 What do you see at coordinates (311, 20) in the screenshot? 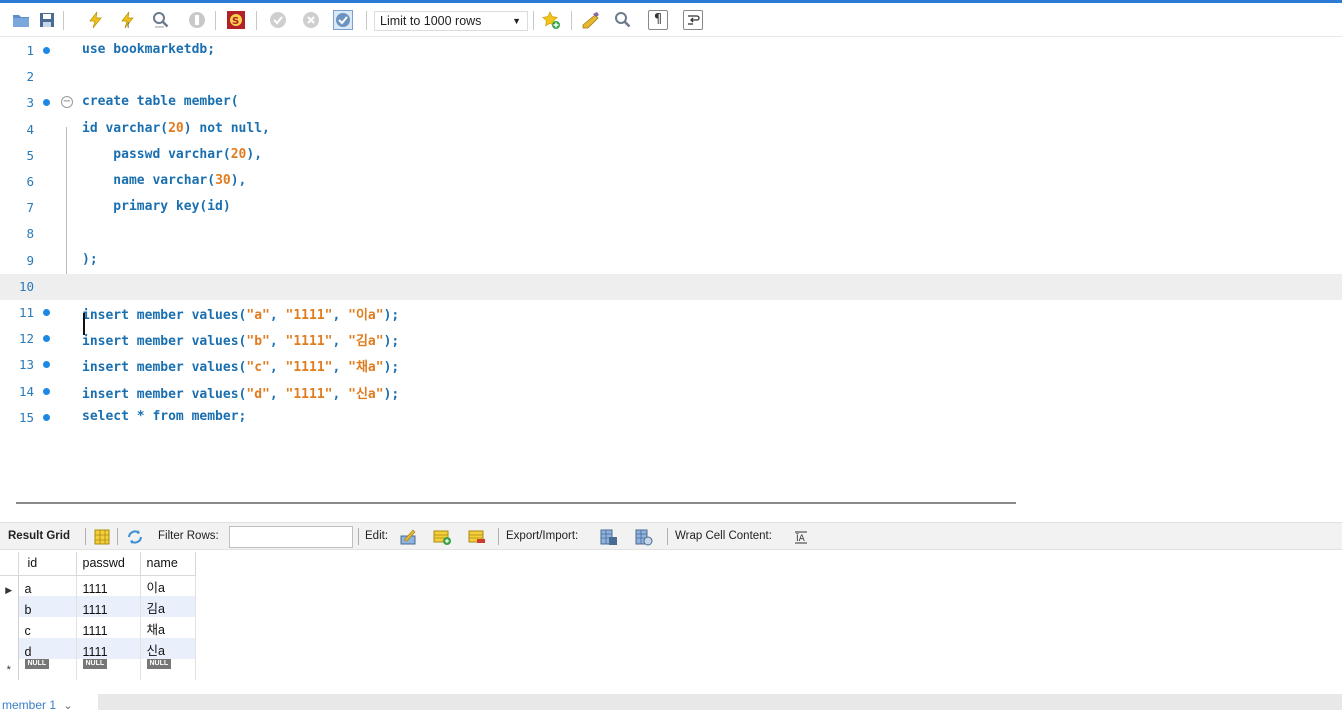
I see `rollback-icon` at bounding box center [311, 20].